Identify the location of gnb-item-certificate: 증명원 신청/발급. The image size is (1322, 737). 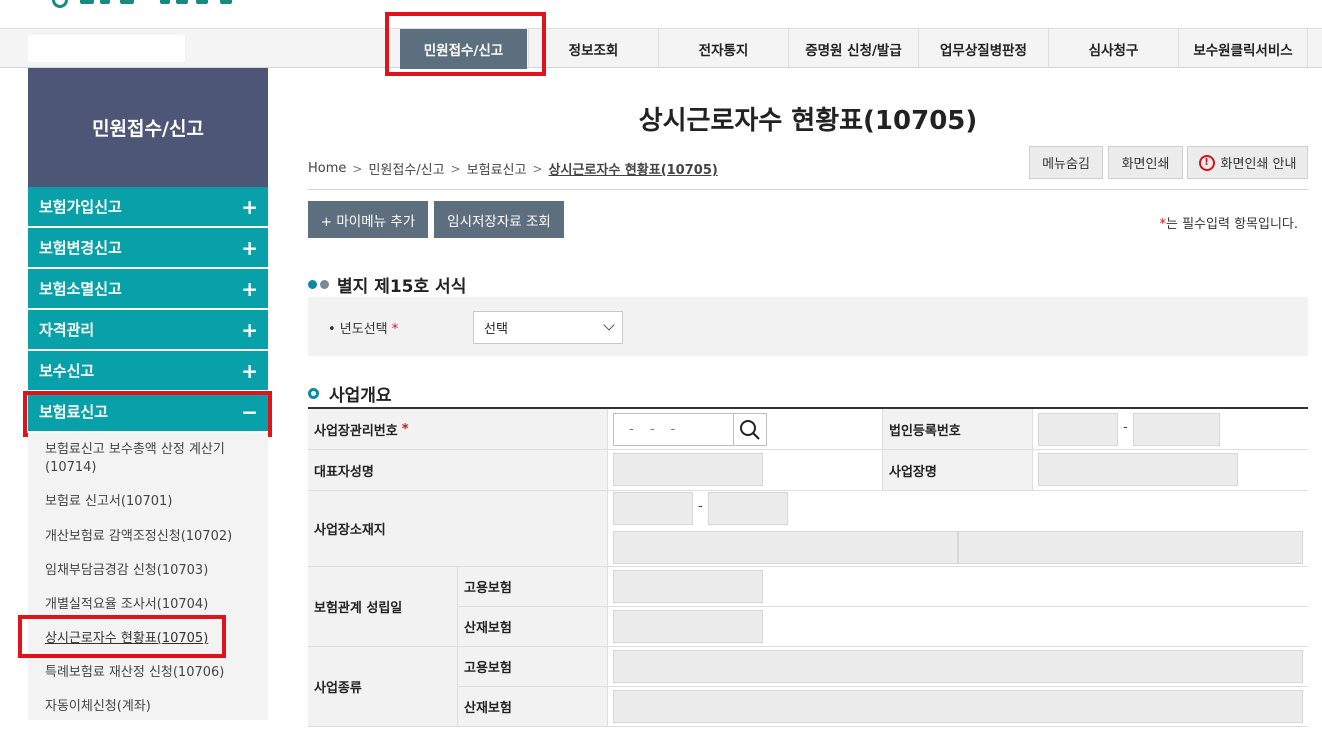
(853, 48).